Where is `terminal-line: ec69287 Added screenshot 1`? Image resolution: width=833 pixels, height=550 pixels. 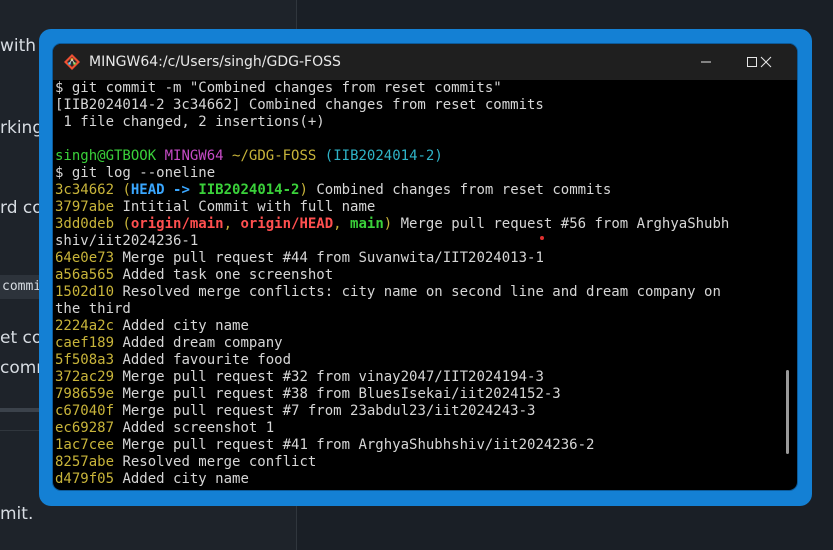 terminal-line: ec69287 Added screenshot 1 is located at coordinates (416, 428).